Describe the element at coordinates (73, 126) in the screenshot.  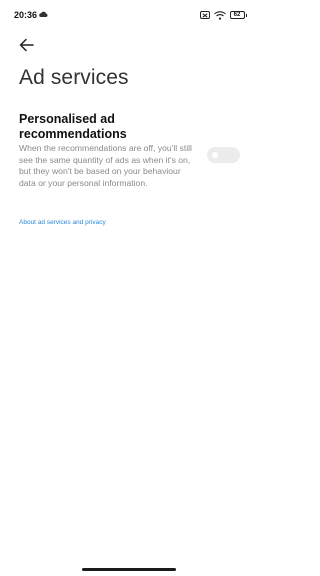
I see `setting-title: Personalised ad recommendations` at that location.